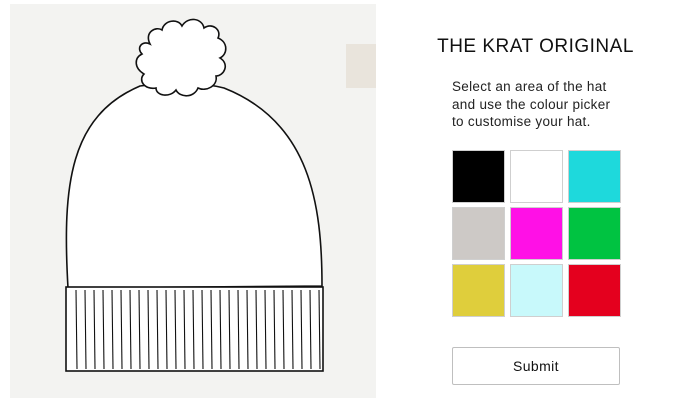  What do you see at coordinates (478, 176) in the screenshot?
I see `swatch-black` at bounding box center [478, 176].